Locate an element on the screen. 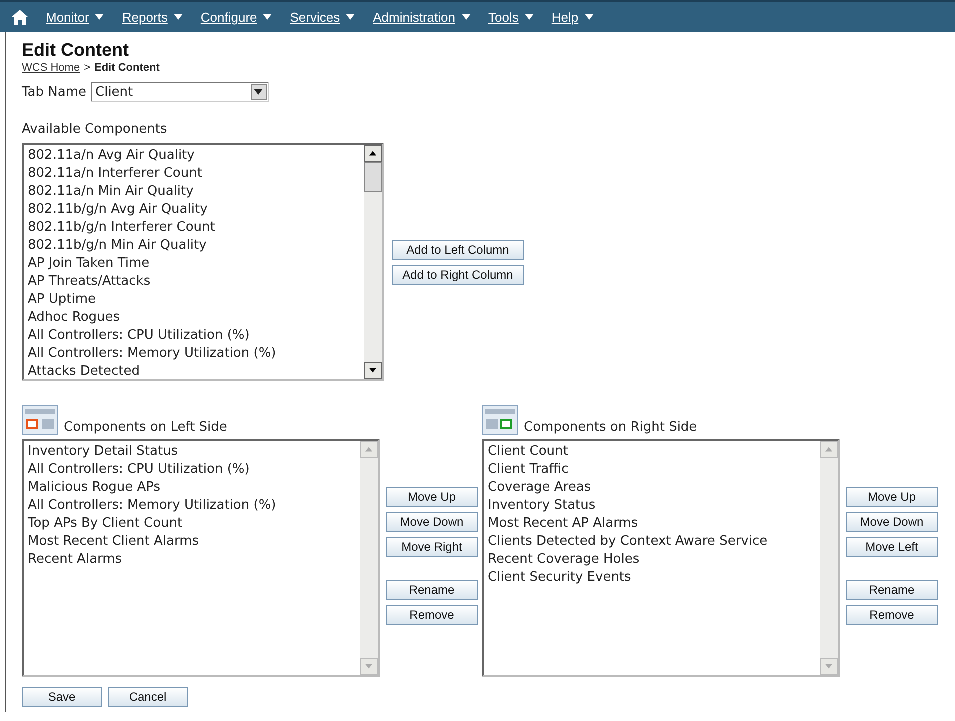 This screenshot has height=721, width=955. menu-item: Reports is located at coordinates (152, 17).